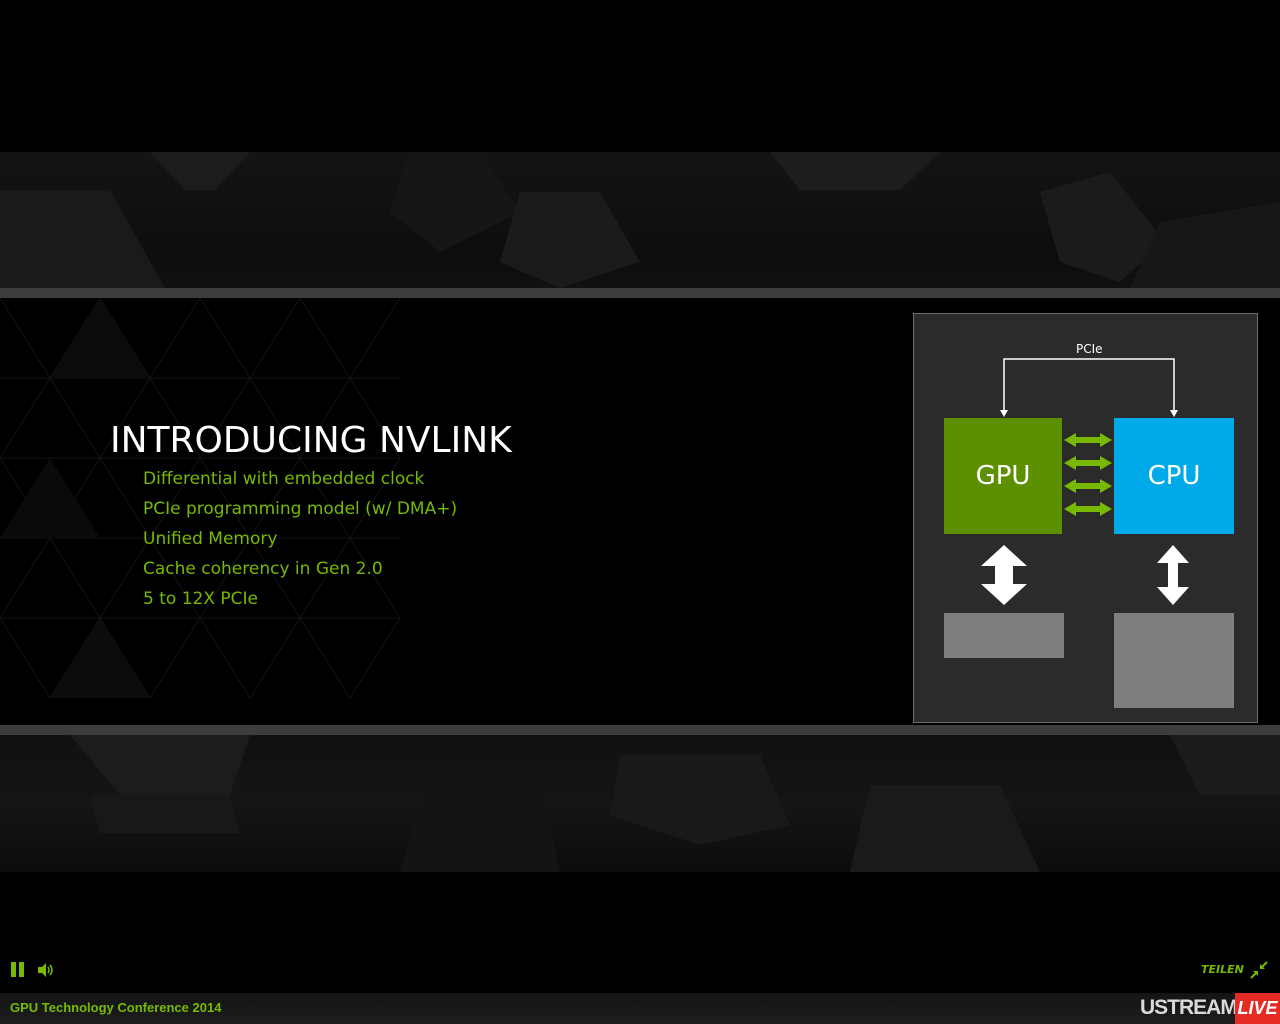  I want to click on live-label: LIVE, so click(1257, 1008).